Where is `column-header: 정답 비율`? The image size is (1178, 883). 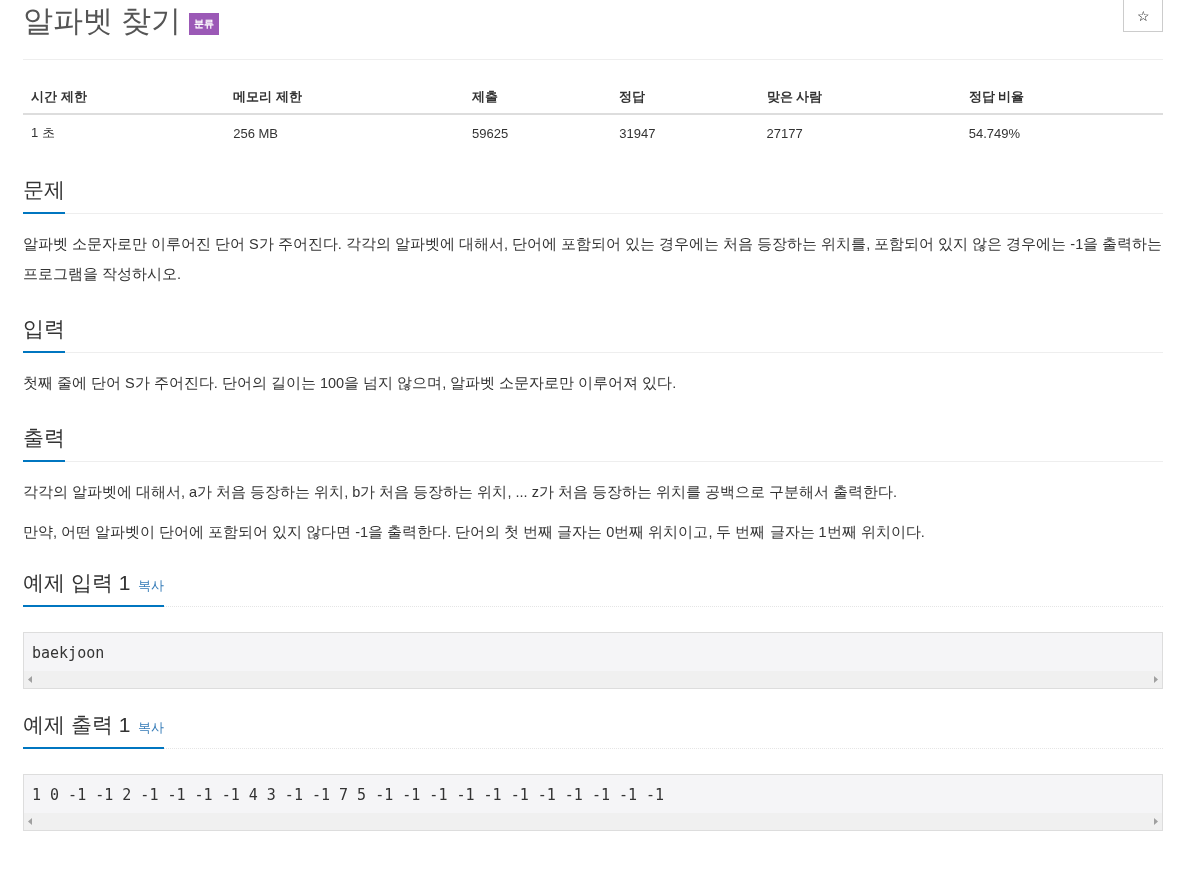
column-header: 정답 비율 is located at coordinates (1061, 97).